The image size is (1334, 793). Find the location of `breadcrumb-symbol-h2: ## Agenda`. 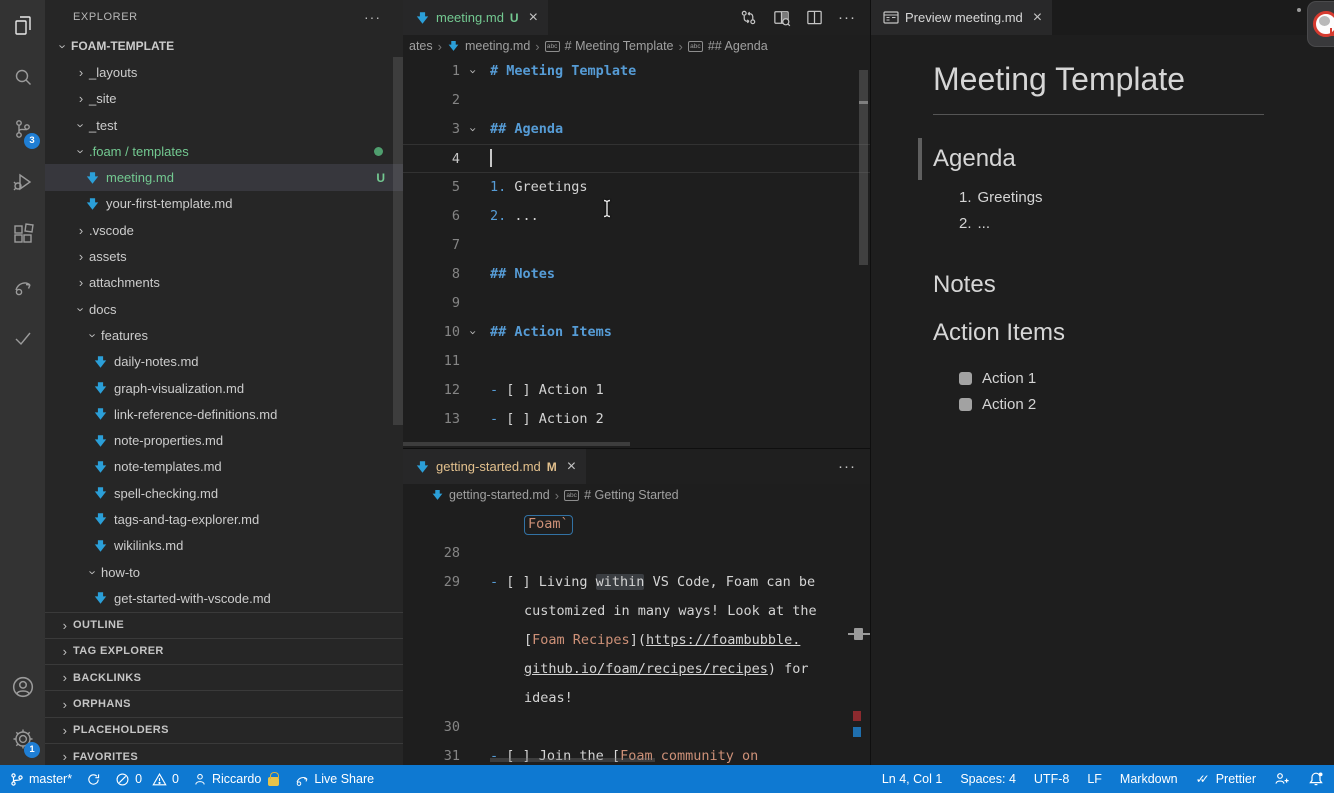

breadcrumb-symbol-h2: ## Agenda is located at coordinates (738, 46).